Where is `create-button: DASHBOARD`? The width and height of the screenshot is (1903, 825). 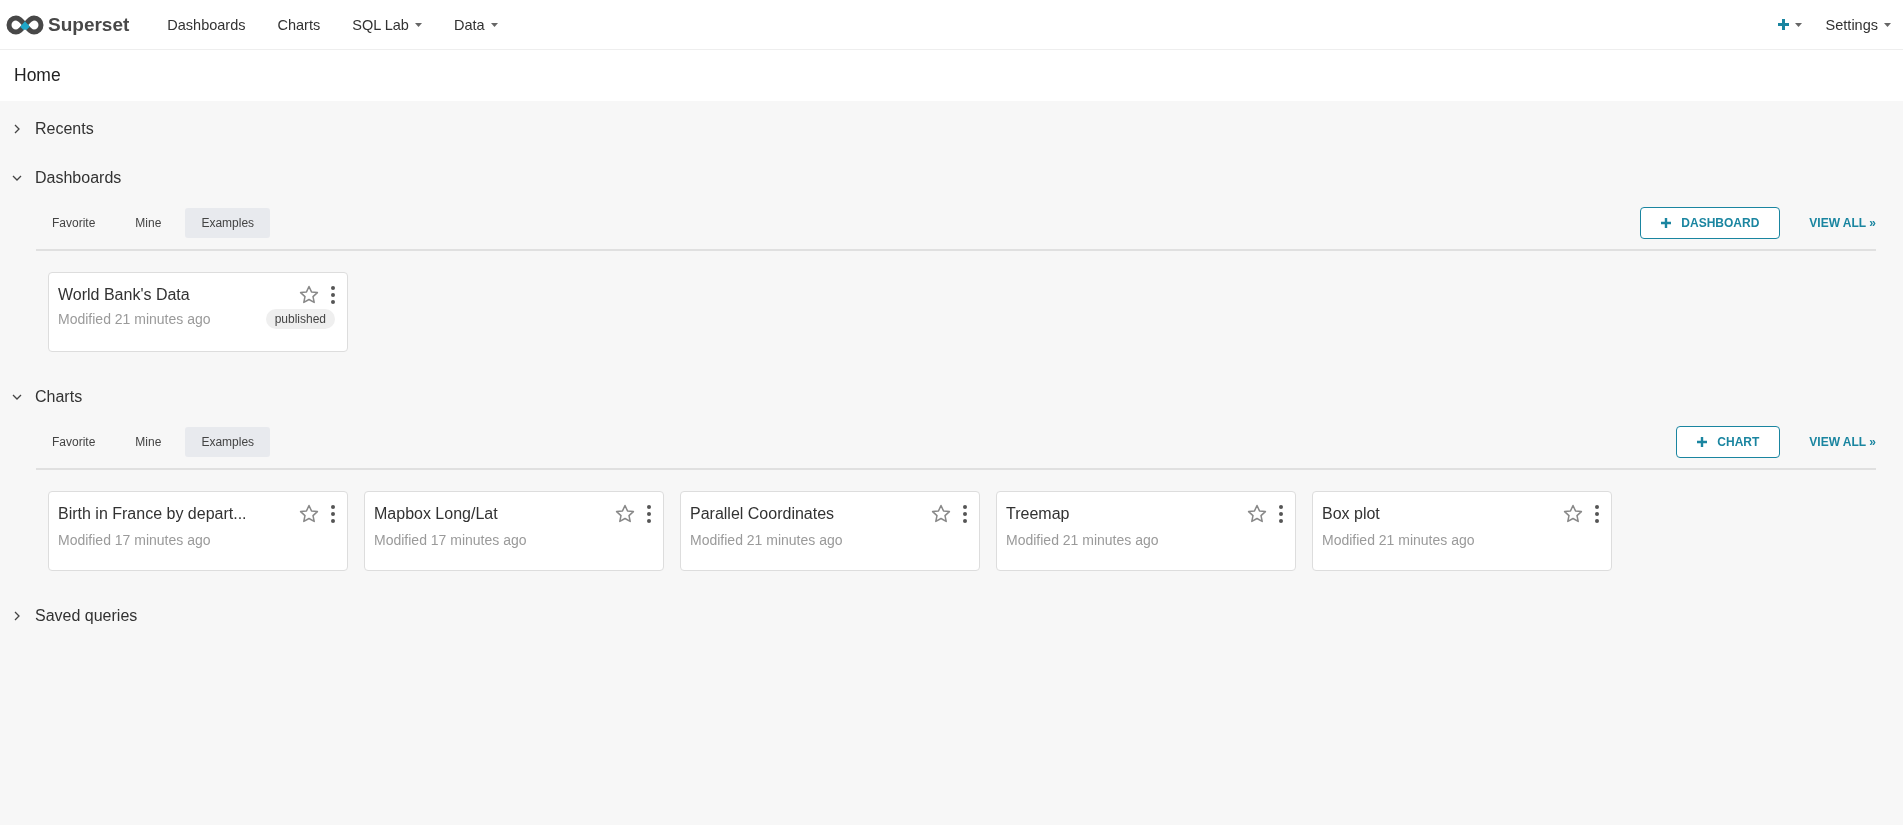
create-button: DASHBOARD is located at coordinates (1710, 223).